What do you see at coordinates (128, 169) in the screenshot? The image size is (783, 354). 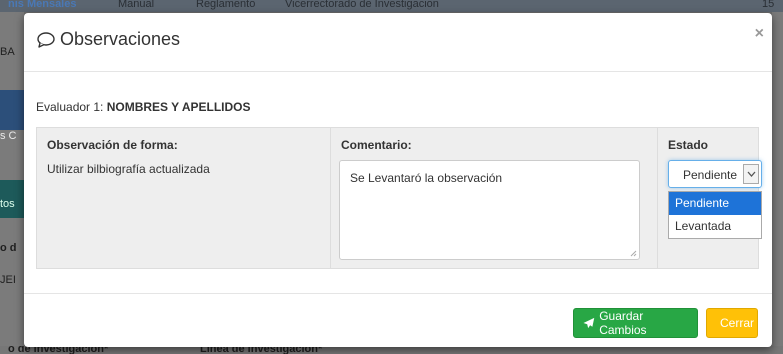 I see `forma-text: Utilizar bilbiografía actualizada` at bounding box center [128, 169].